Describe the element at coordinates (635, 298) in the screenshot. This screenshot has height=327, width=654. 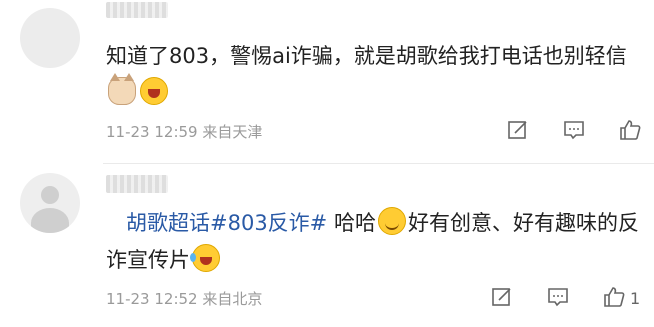
I see `like-count: 1` at that location.